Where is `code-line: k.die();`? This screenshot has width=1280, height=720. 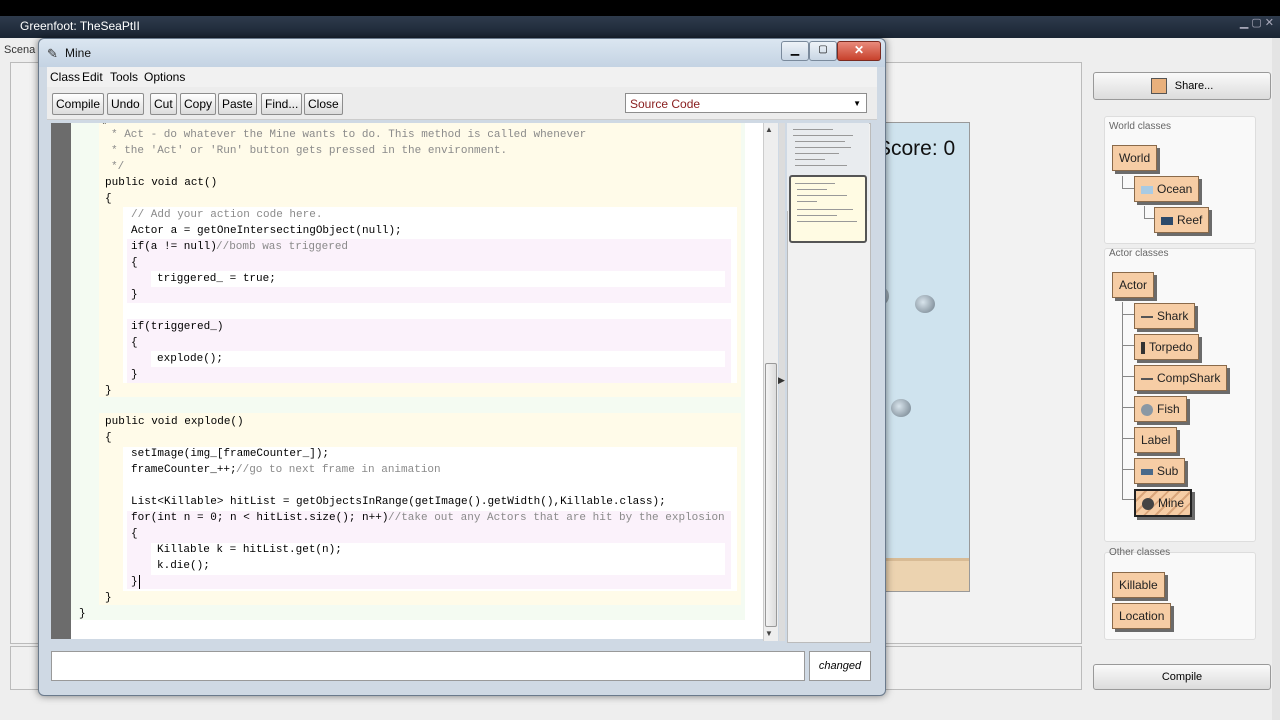
code-line: k.die(); is located at coordinates (183, 566).